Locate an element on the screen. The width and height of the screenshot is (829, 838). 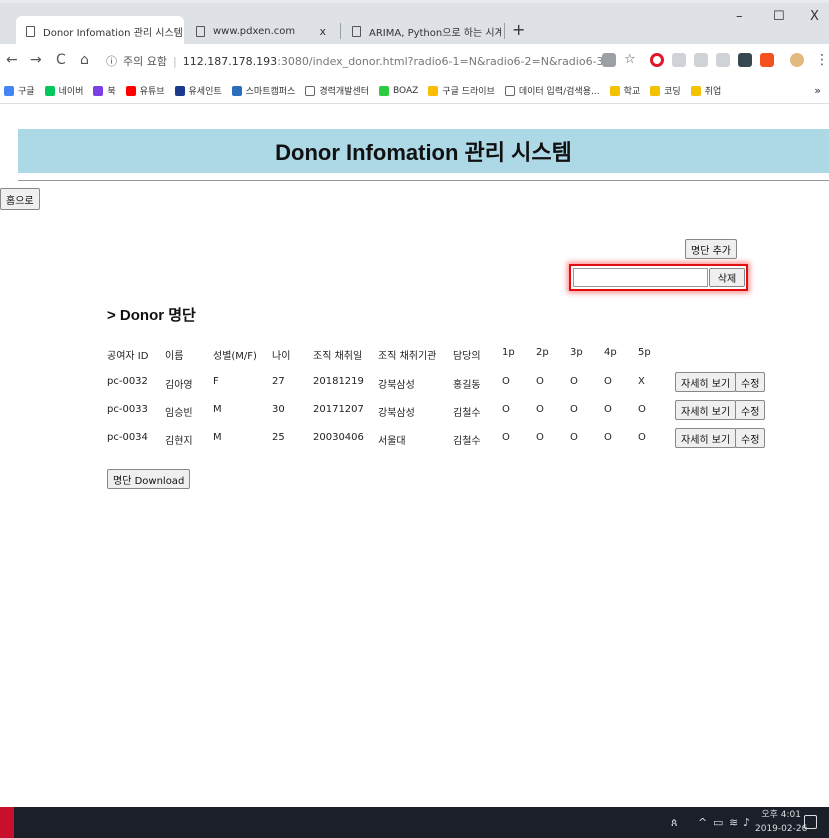
table-cell: F is located at coordinates (216, 381).